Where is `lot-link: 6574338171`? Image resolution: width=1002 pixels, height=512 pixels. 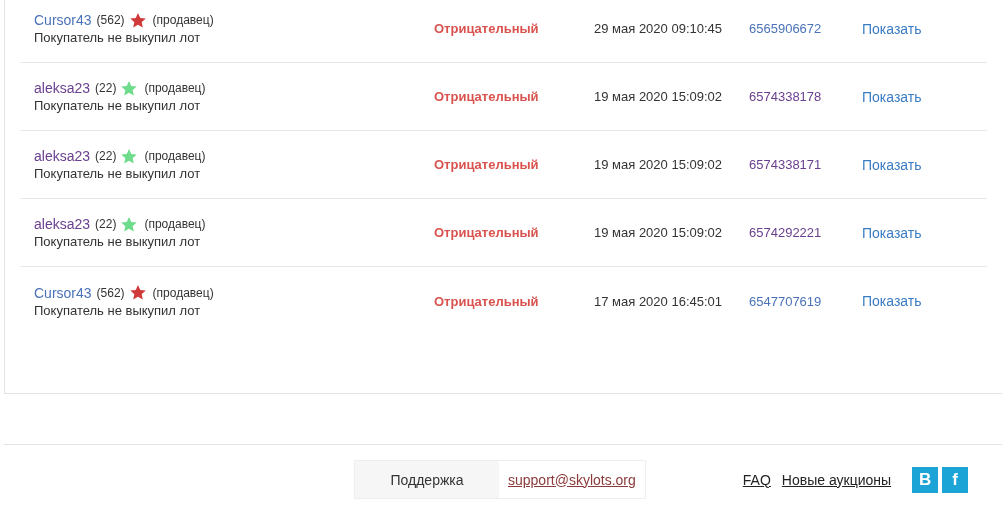
lot-link: 6574338171 is located at coordinates (805, 164).